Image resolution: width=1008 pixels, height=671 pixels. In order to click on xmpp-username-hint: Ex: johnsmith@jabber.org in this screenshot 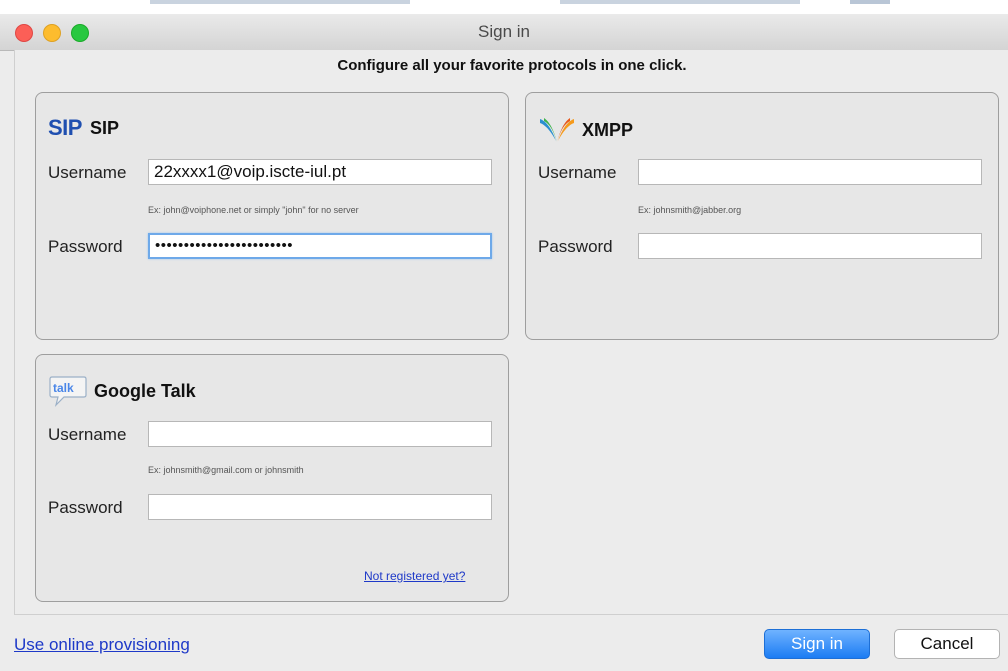, I will do `click(690, 210)`.